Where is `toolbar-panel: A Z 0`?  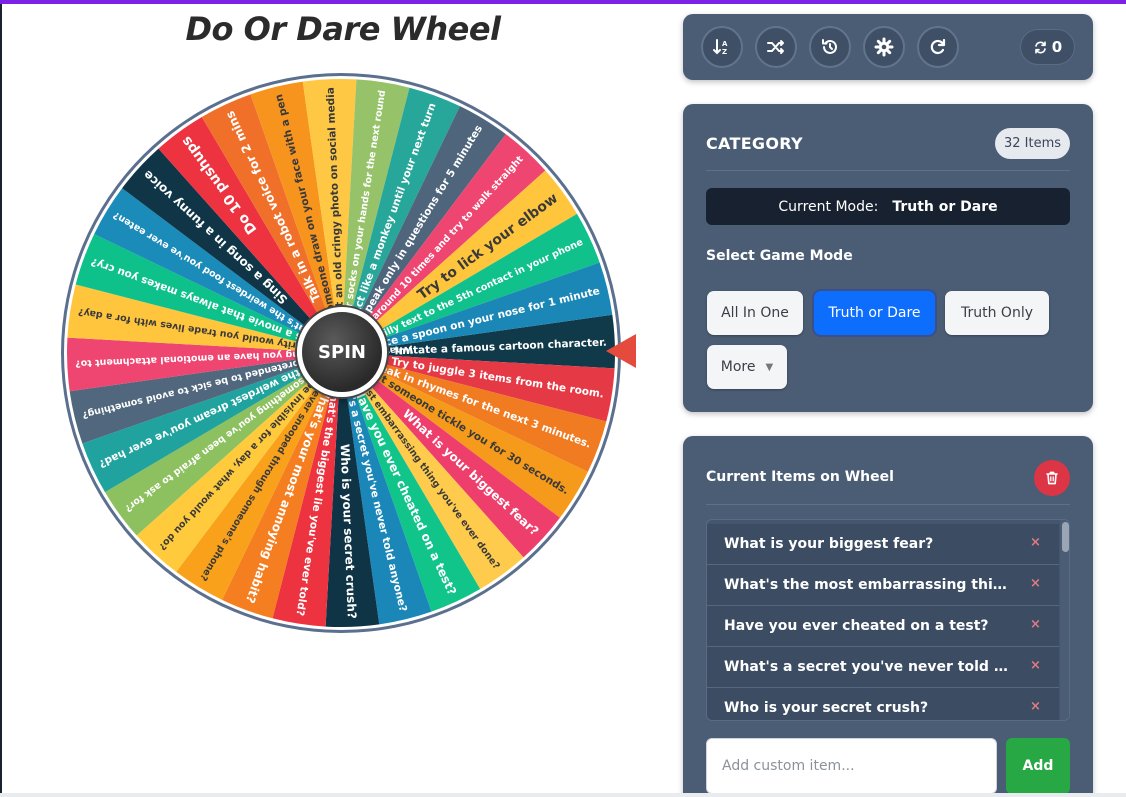
toolbar-panel: A Z 0 is located at coordinates (888, 47).